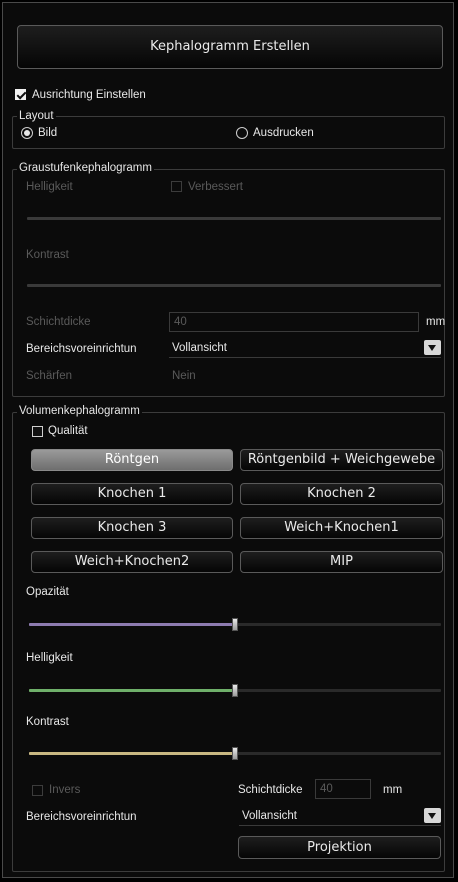  Describe the element at coordinates (341, 562) in the screenshot. I see `preset-mip-button: MIP` at that location.